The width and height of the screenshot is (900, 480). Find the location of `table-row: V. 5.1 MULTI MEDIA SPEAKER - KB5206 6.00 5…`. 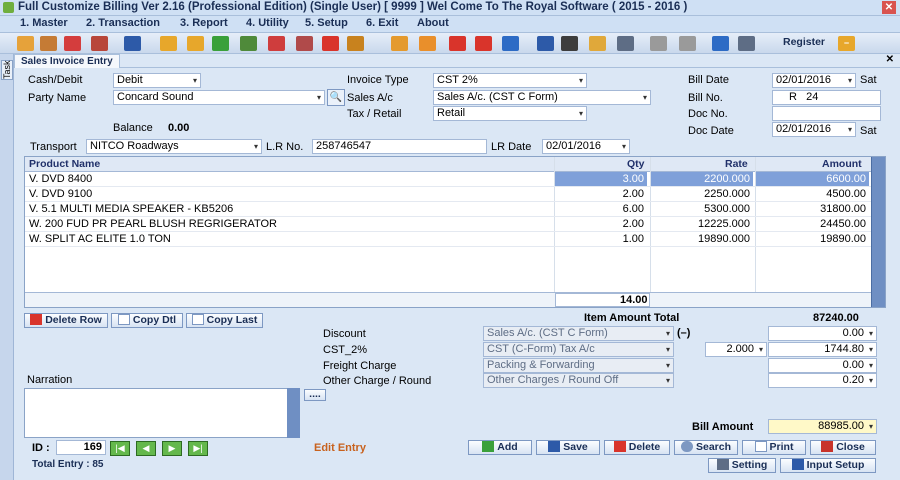

table-row: V. 5.1 MULTI MEDIA SPEAKER - KB5206 6.00 5… is located at coordinates (448, 209).